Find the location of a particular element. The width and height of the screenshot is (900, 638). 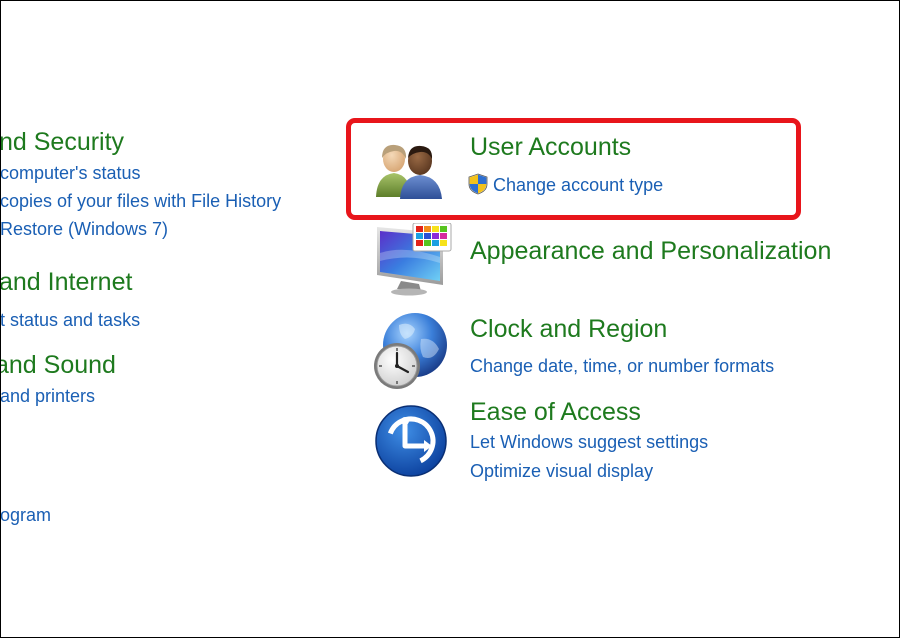

link-network-status: t status and tasks is located at coordinates (70, 320).